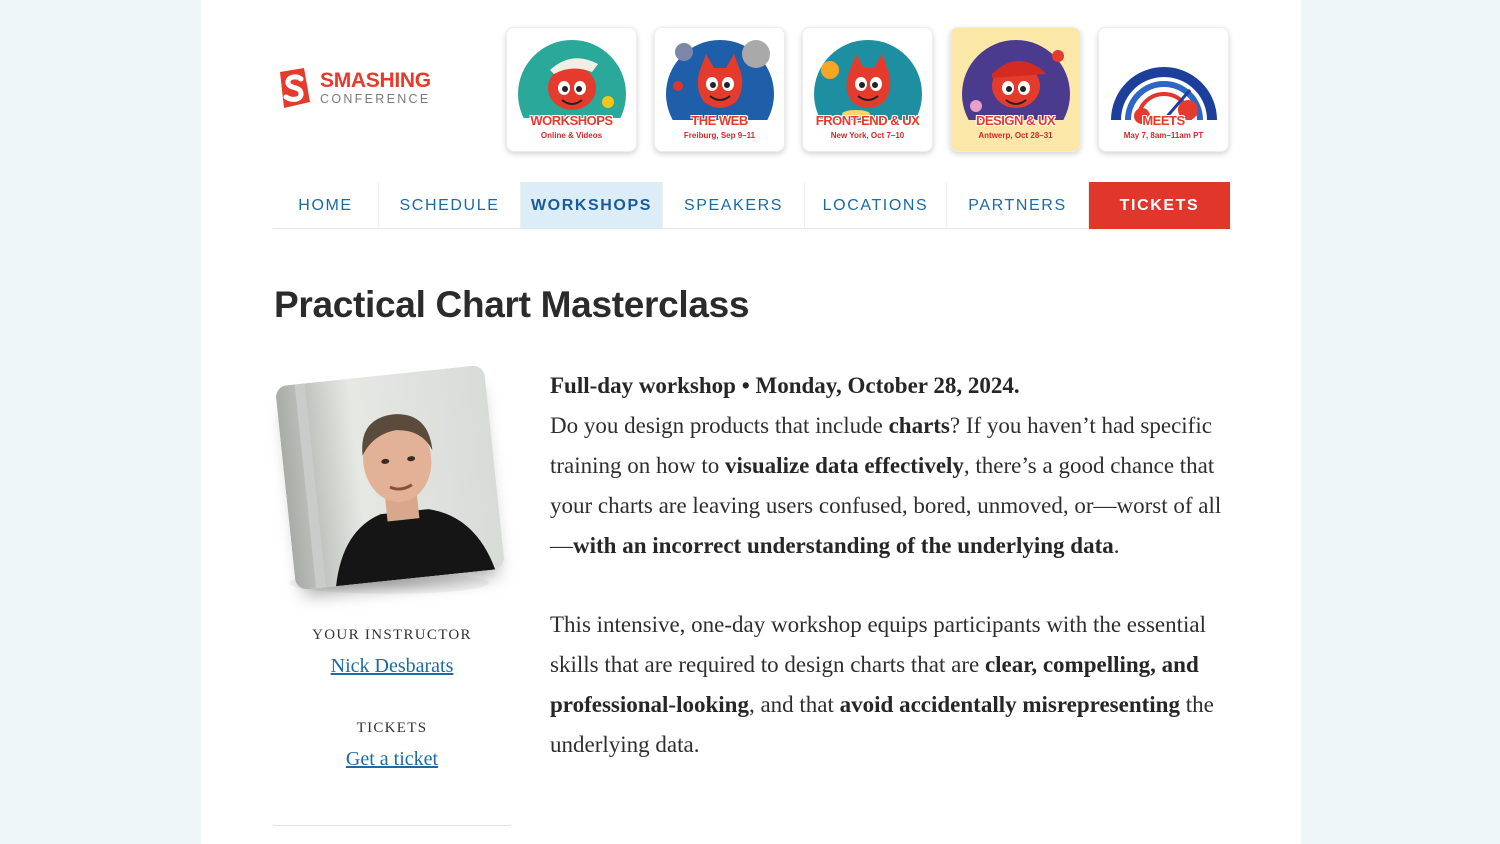 This screenshot has height=844, width=1500. What do you see at coordinates (1163, 89) in the screenshot?
I see `event-card-meets: MEETS May 7, 8am–11am PT` at bounding box center [1163, 89].